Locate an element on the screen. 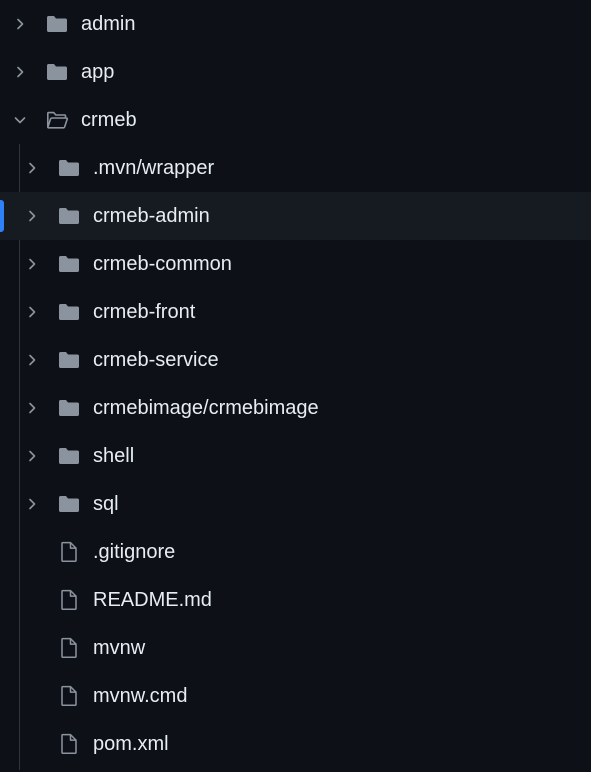  file-tree-folder-row: crmeb-service is located at coordinates (295, 360).